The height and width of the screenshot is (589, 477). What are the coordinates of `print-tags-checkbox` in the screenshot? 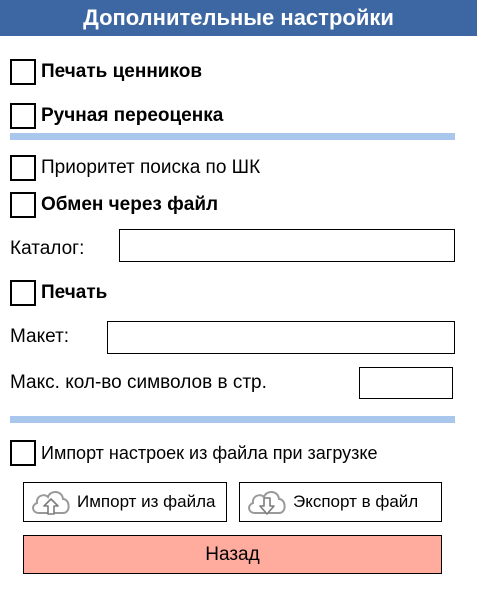 It's located at (23, 72).